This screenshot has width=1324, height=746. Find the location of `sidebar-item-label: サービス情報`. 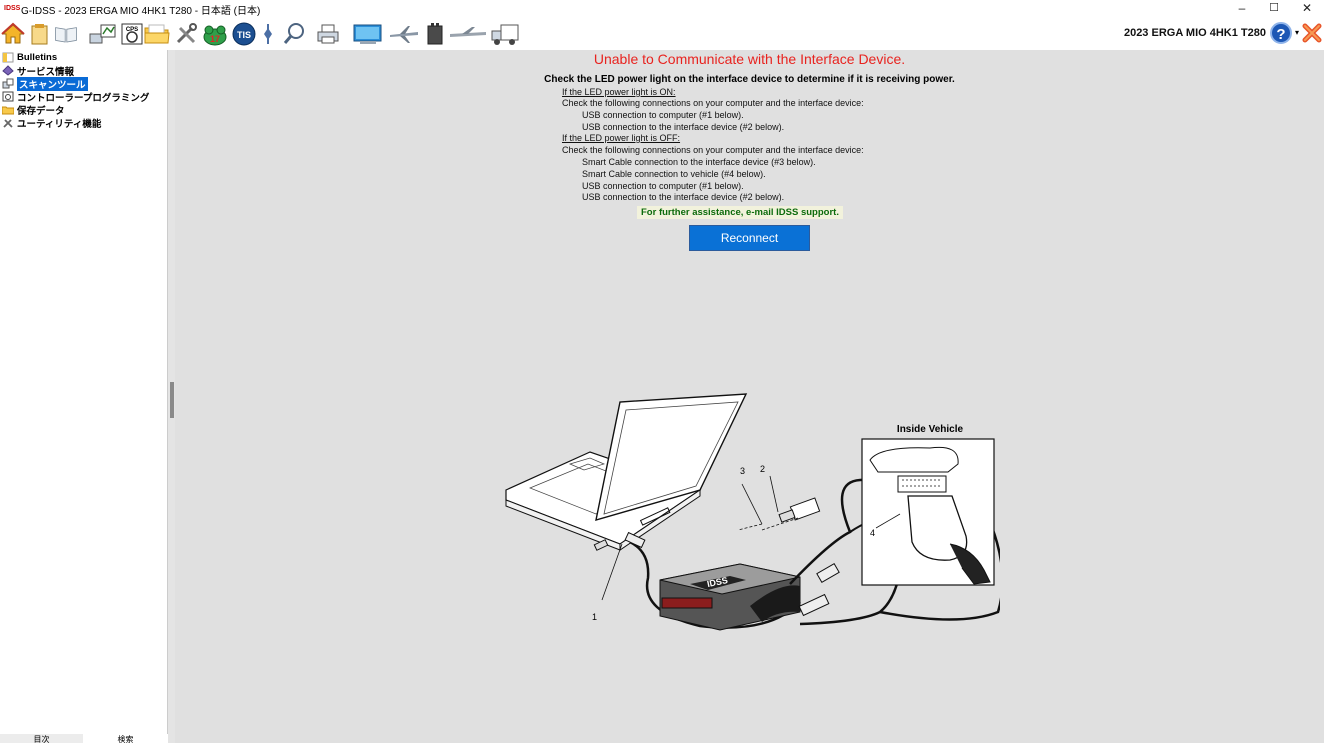

sidebar-item-label: サービス情報 is located at coordinates (46, 72).